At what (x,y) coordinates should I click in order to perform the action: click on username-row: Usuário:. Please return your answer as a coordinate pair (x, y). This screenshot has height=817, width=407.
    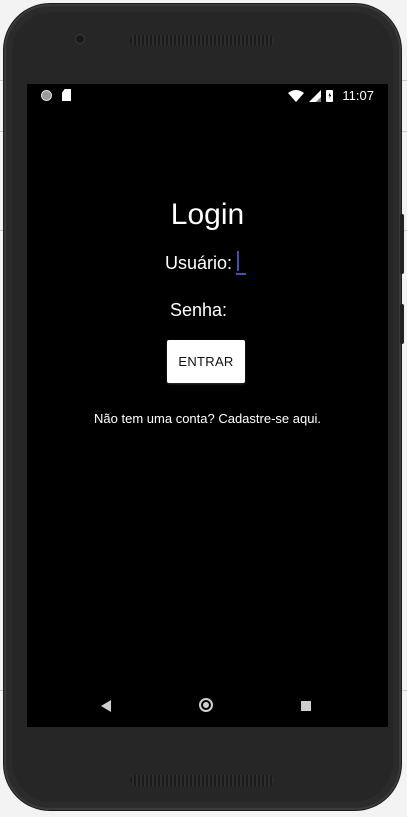
    Looking at the image, I should click on (206, 263).